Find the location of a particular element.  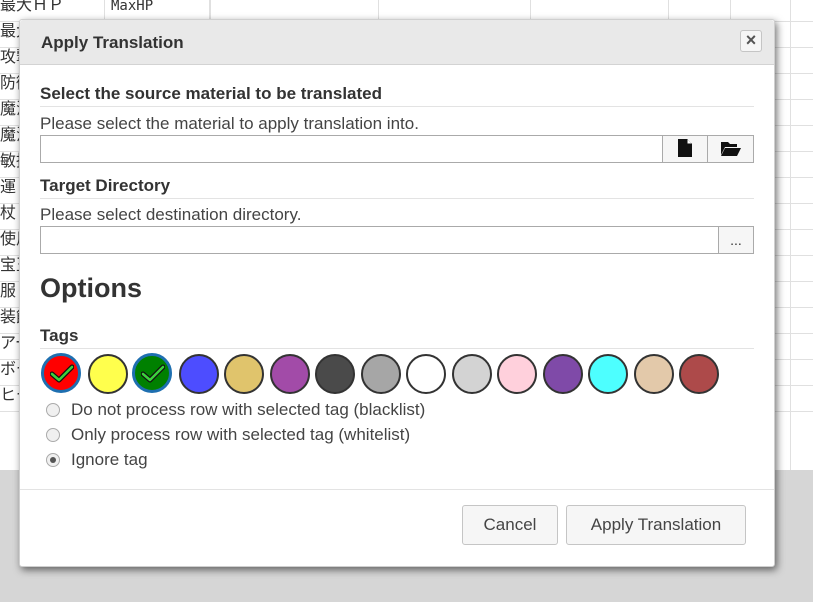

cancel-button: Cancel is located at coordinates (510, 525).